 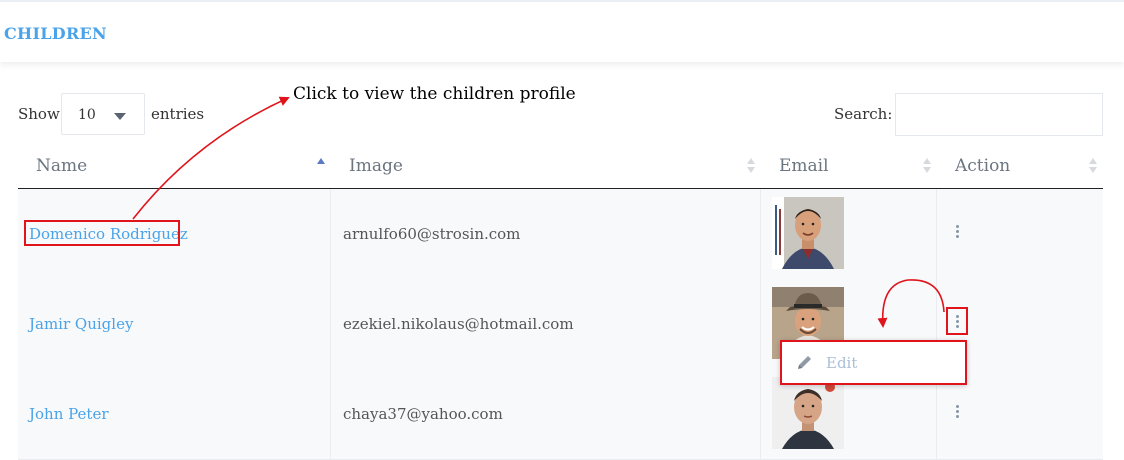 What do you see at coordinates (103, 114) in the screenshot?
I see `page-length-select: 10` at bounding box center [103, 114].